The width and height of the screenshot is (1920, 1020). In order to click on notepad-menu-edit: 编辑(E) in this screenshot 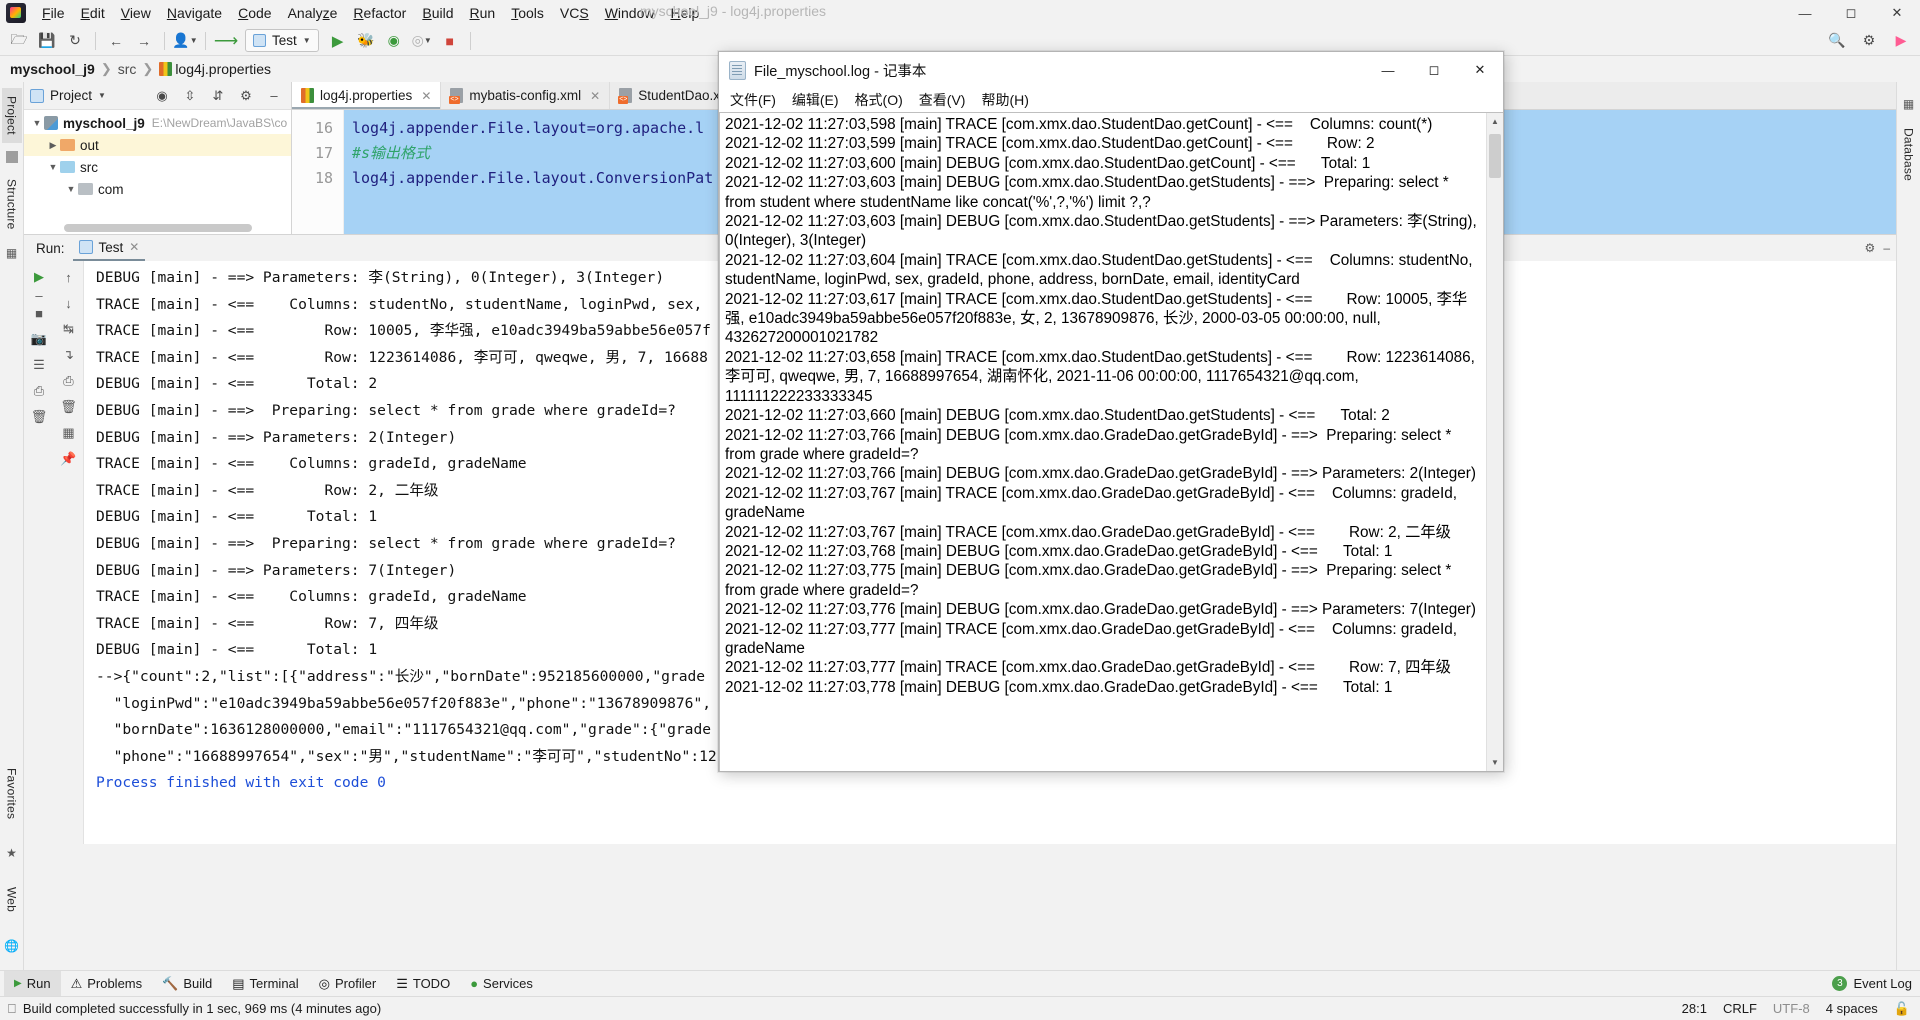, I will do `click(815, 100)`.